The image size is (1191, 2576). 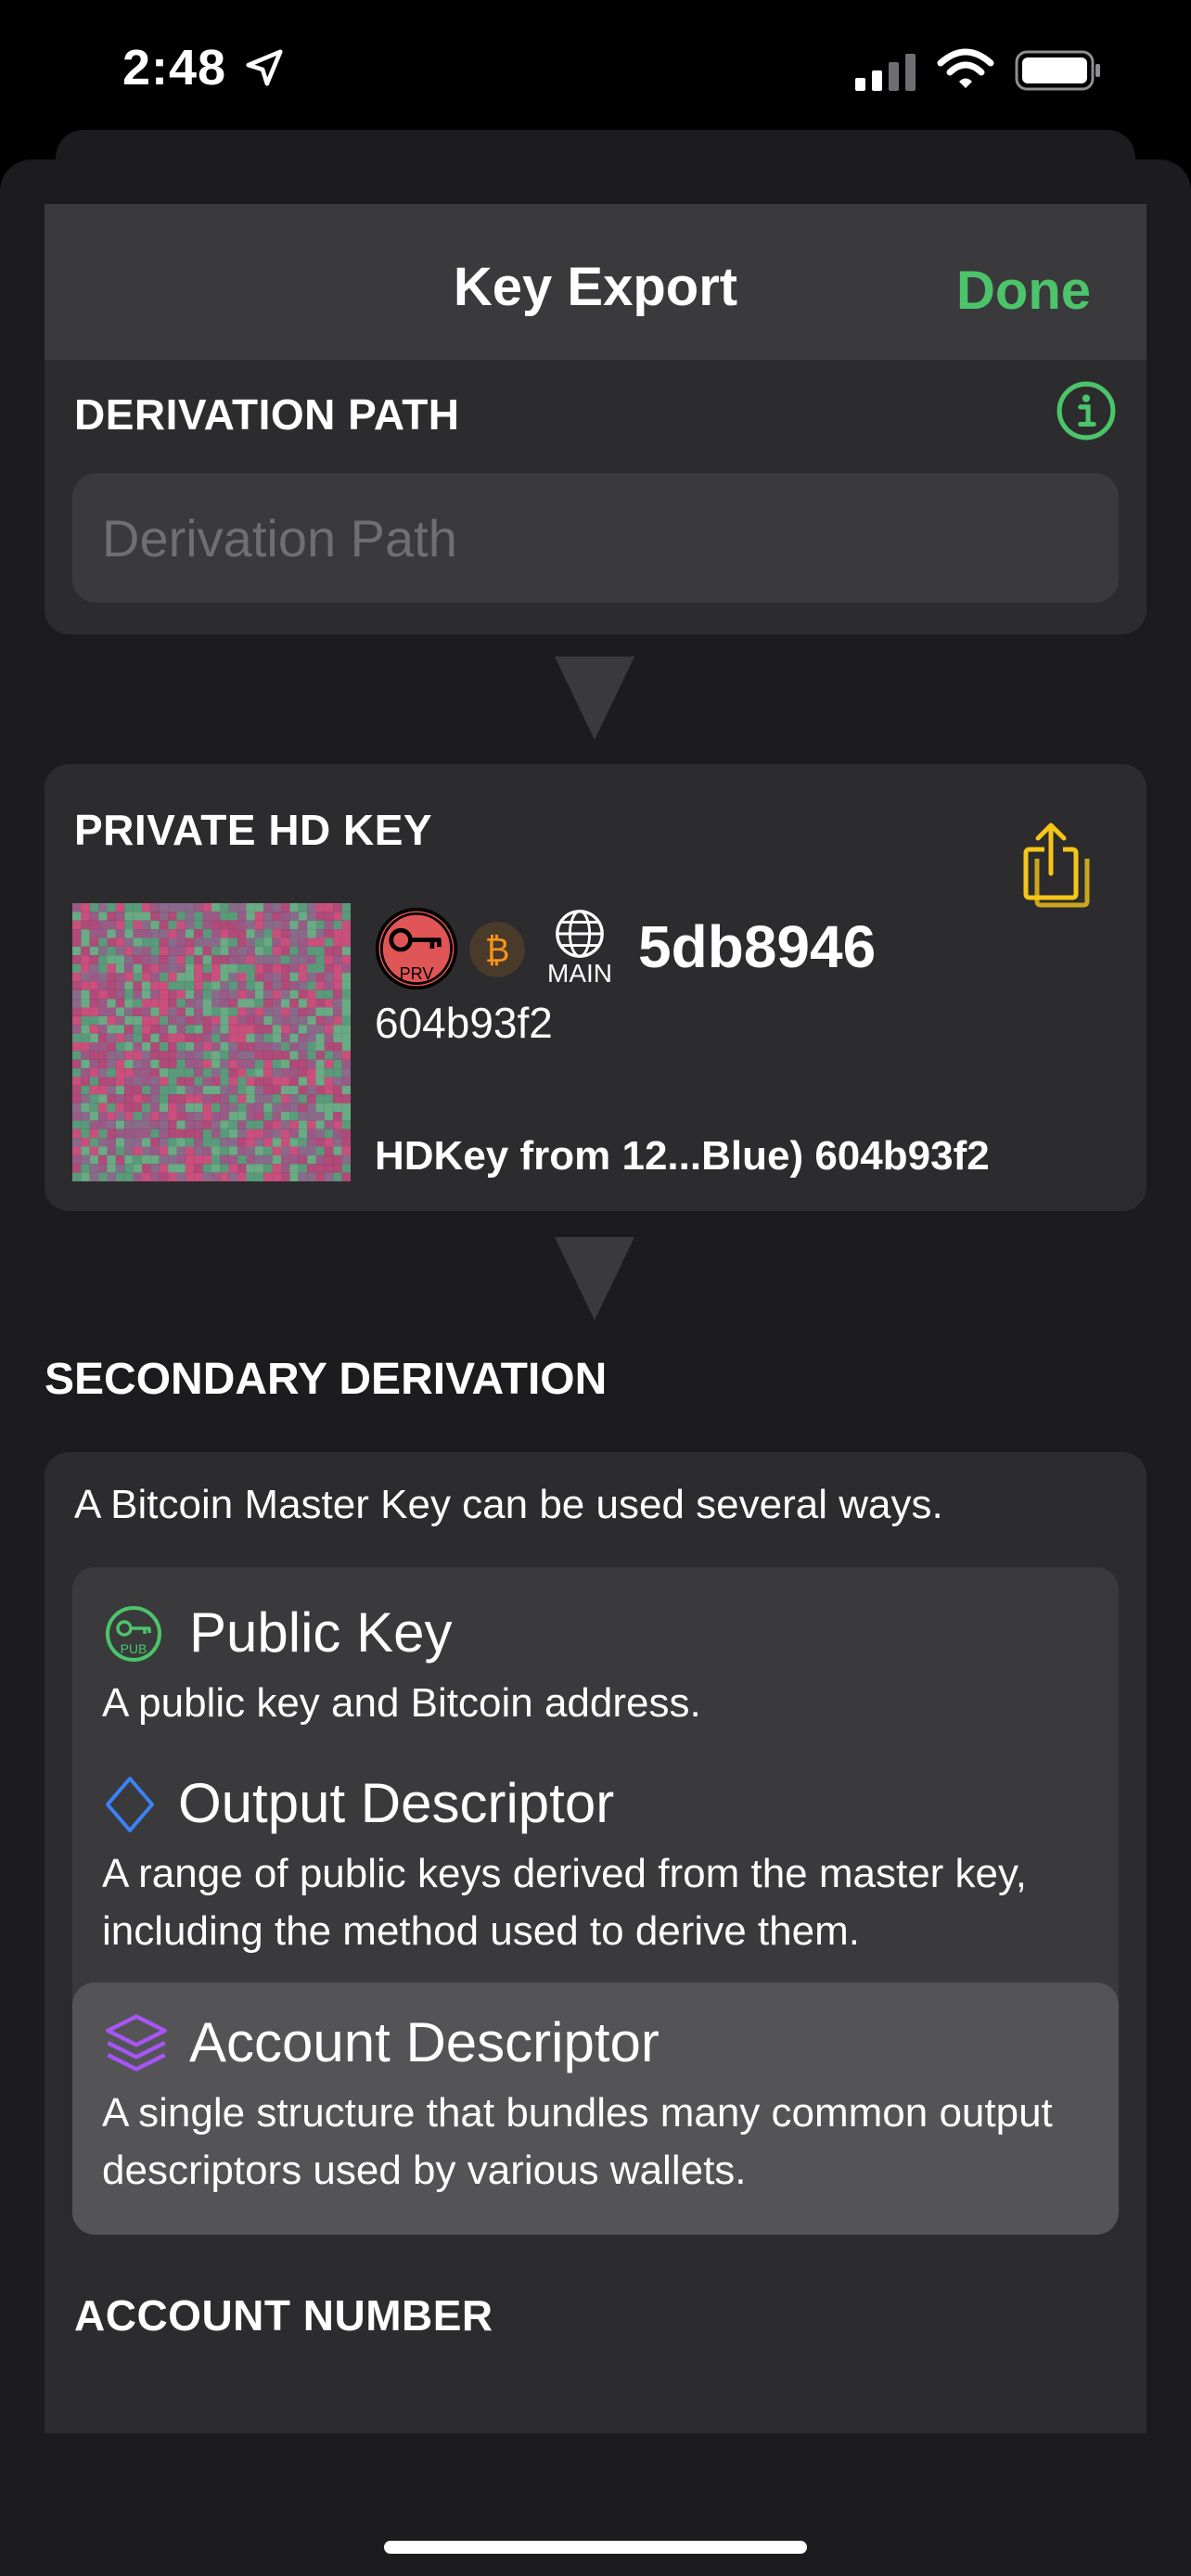 What do you see at coordinates (595, 2547) in the screenshot?
I see `home-indicator` at bounding box center [595, 2547].